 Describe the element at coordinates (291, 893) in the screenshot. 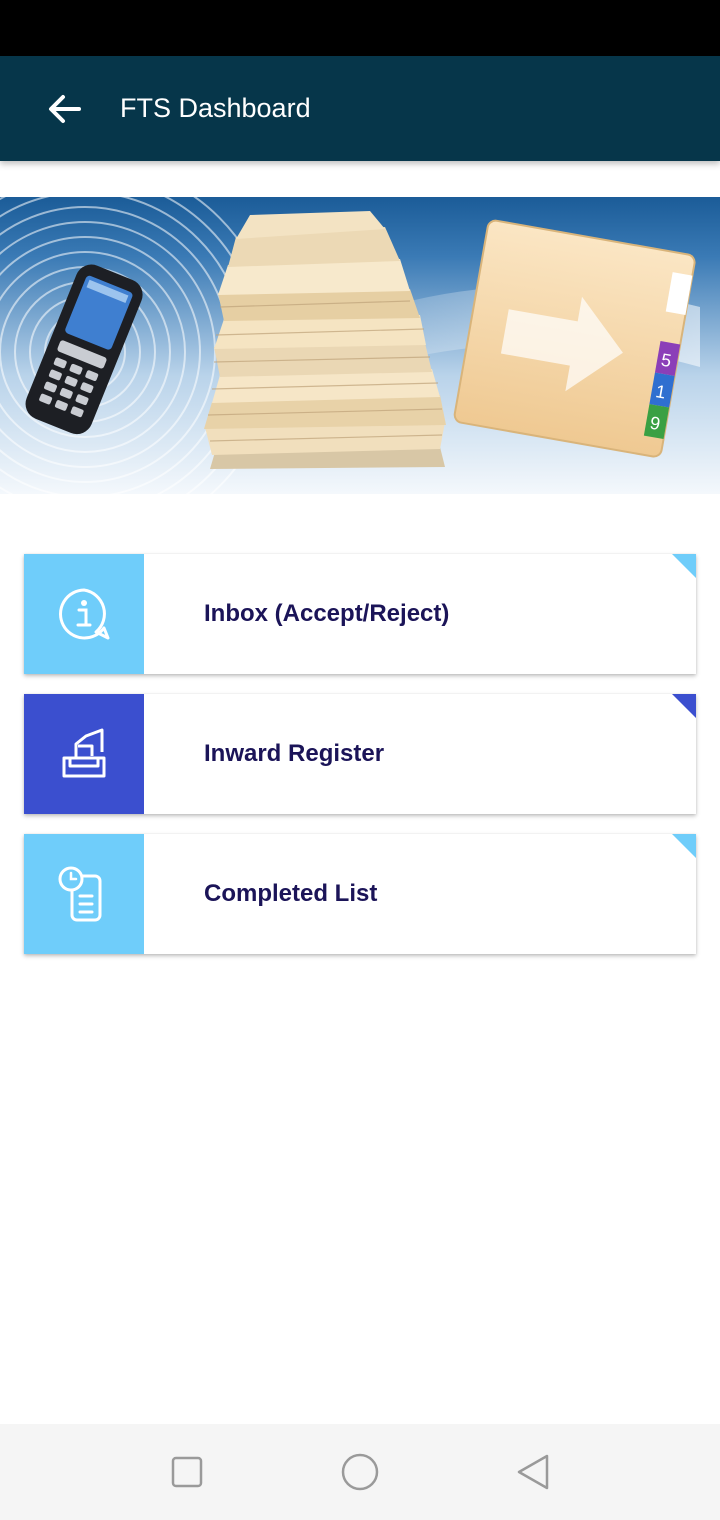

I see `card-label: Completed List` at that location.